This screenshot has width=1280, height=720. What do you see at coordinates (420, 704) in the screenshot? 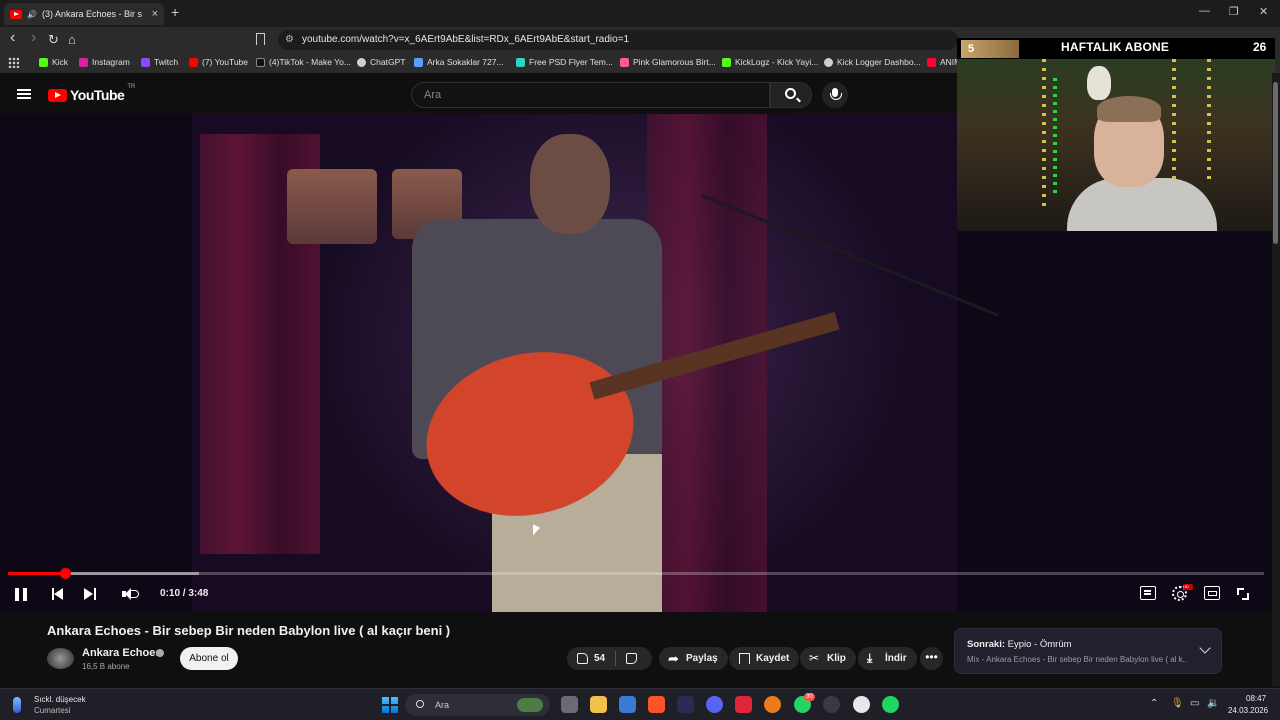
I see `taskbar-search-icon` at bounding box center [420, 704].